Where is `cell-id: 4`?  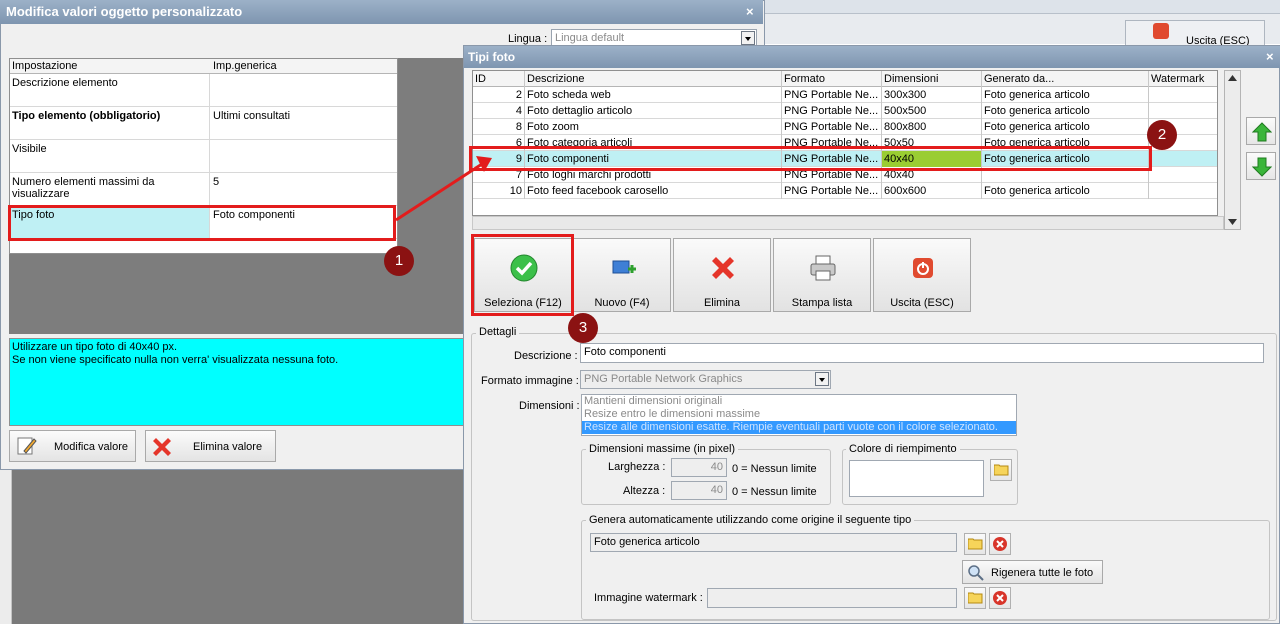
cell-id: 4 is located at coordinates (499, 111).